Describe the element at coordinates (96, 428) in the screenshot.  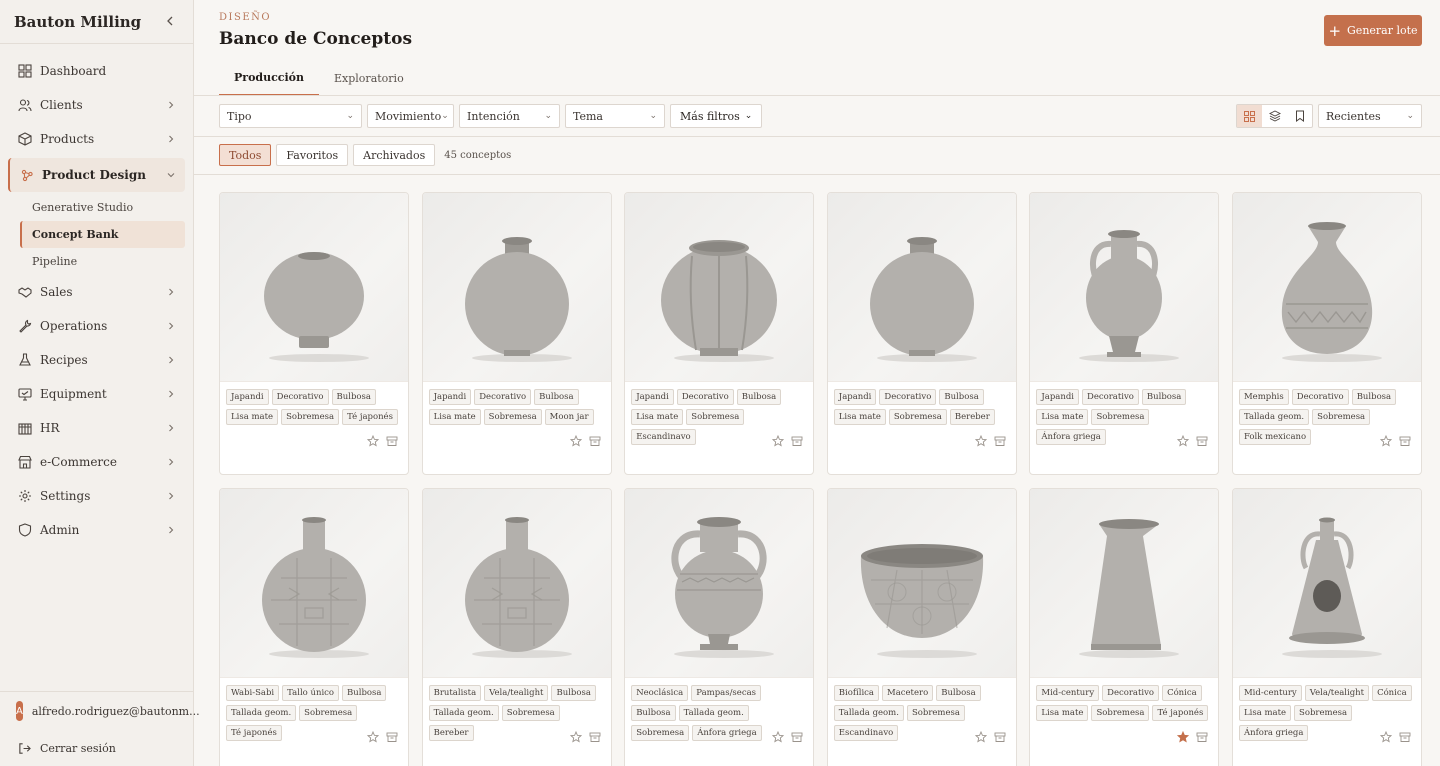
I see `sidebar-item-hr: HR` at that location.